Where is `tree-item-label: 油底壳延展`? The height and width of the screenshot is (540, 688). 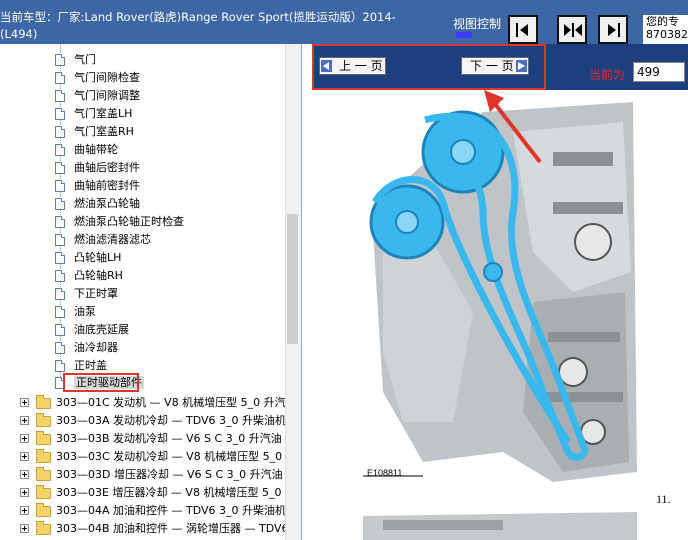
tree-item-label: 油底壳延展 is located at coordinates (101, 329).